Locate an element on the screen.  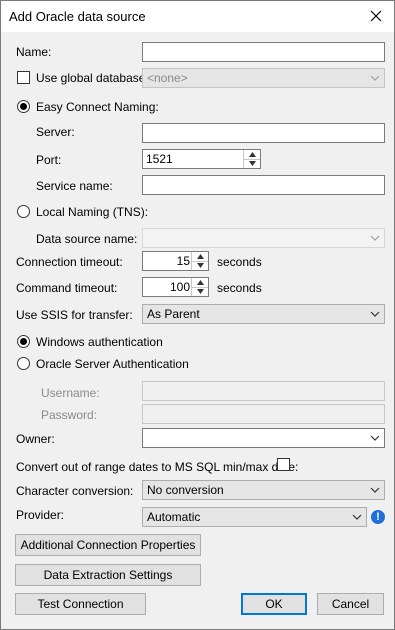
command-timeout-spin-buttons is located at coordinates (199, 287).